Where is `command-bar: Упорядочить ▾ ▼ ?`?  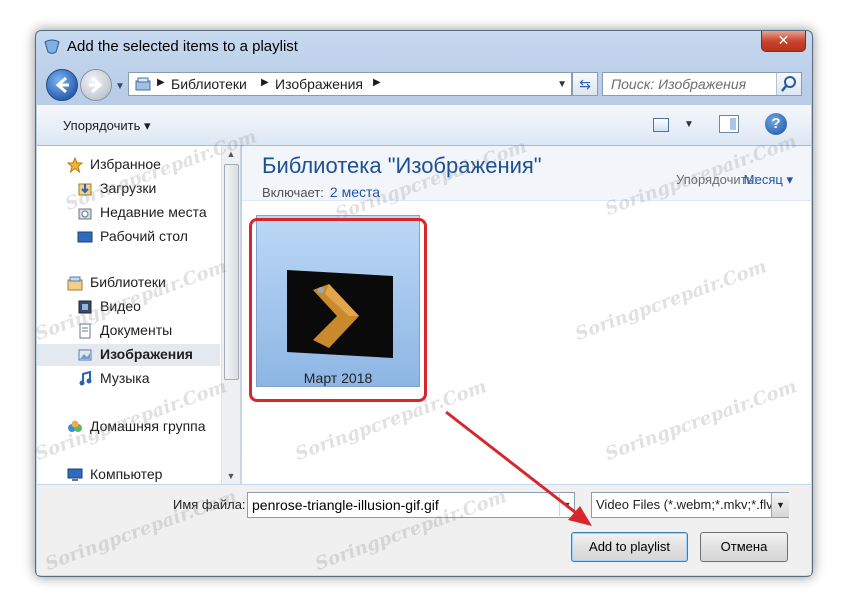
command-bar: Упорядочить ▾ ▼ ? is located at coordinates (424, 125).